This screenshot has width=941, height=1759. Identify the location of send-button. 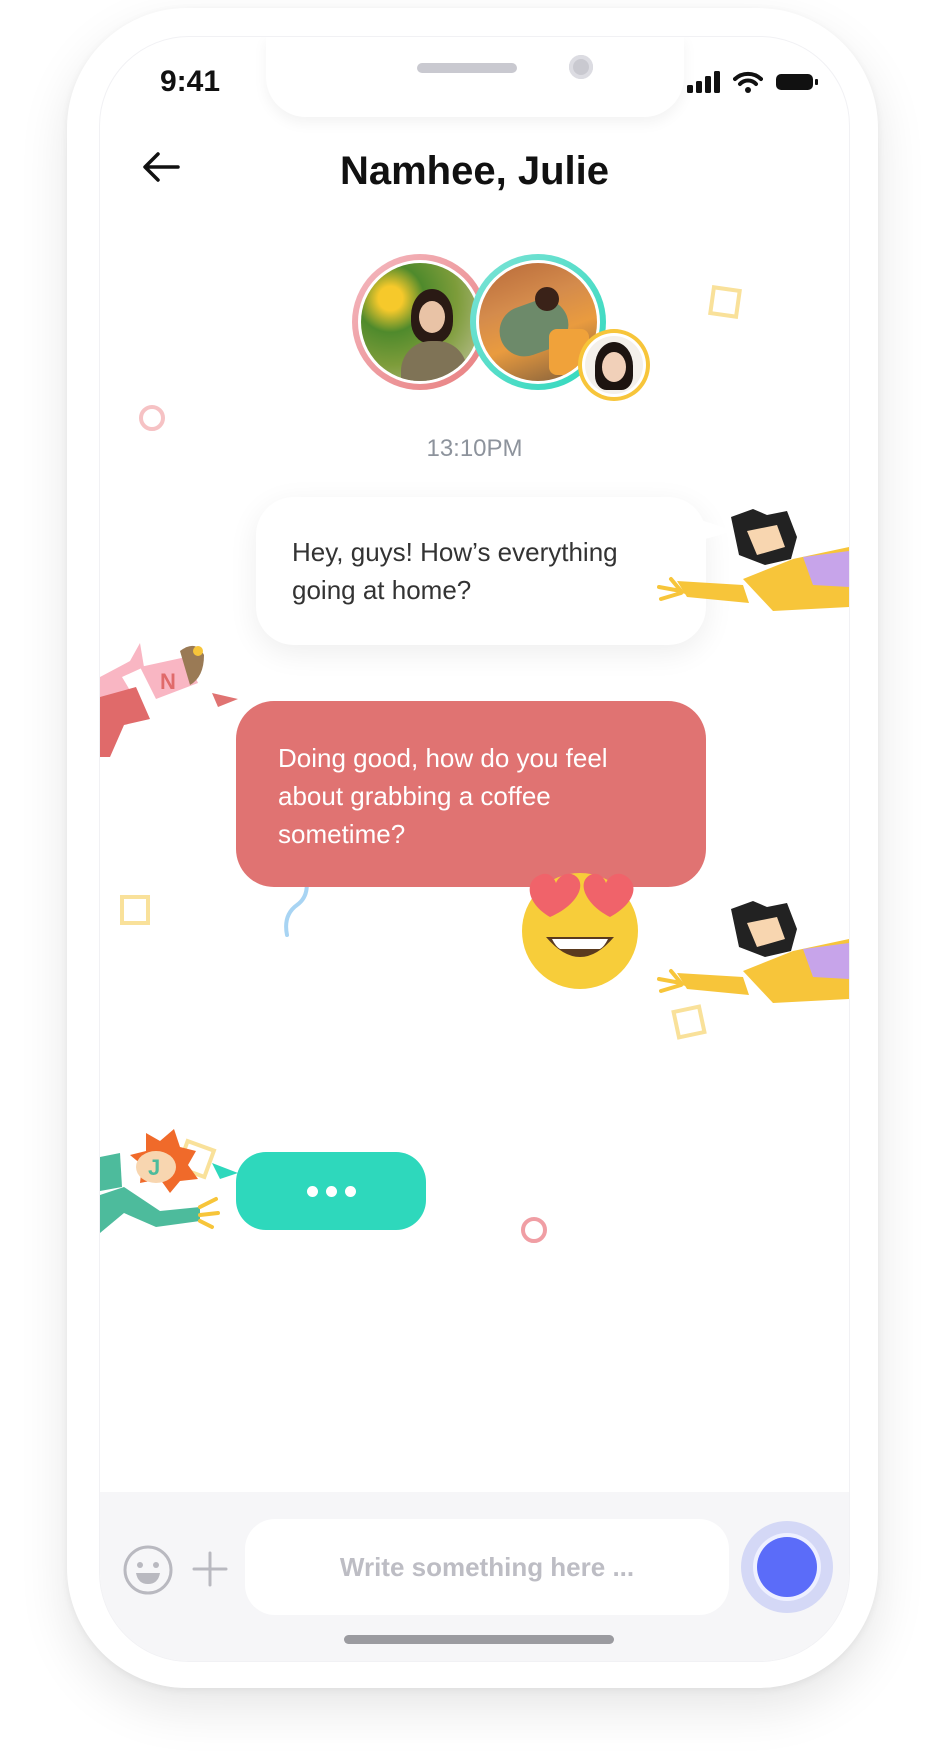
(787, 1567).